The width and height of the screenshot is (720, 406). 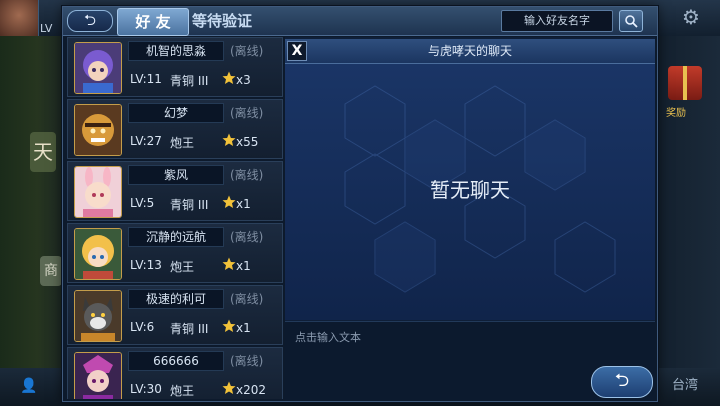 I want to click on friend-level: LV:30, so click(x=146, y=389).